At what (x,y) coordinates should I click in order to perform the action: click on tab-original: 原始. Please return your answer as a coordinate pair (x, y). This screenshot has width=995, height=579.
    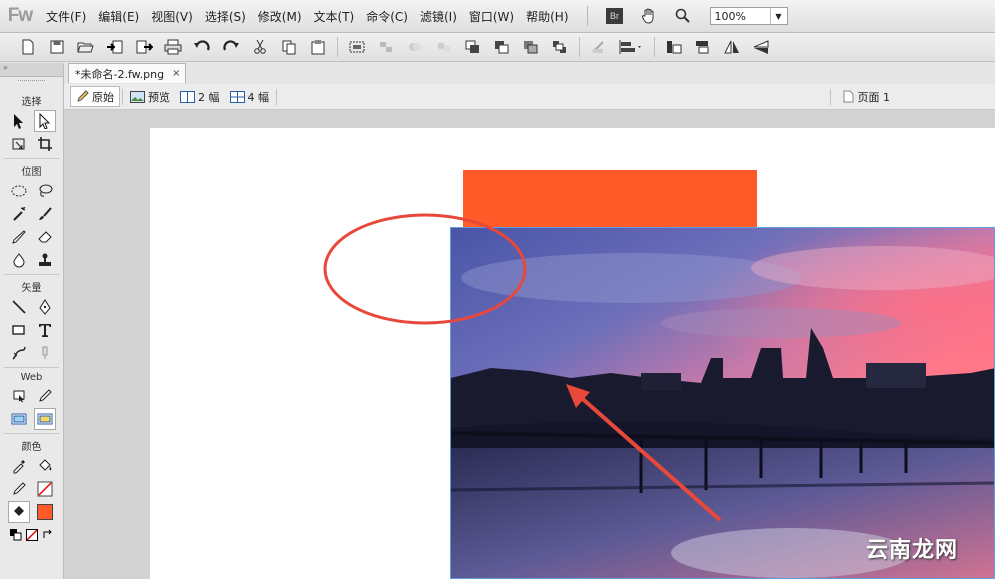
    Looking at the image, I should click on (95, 96).